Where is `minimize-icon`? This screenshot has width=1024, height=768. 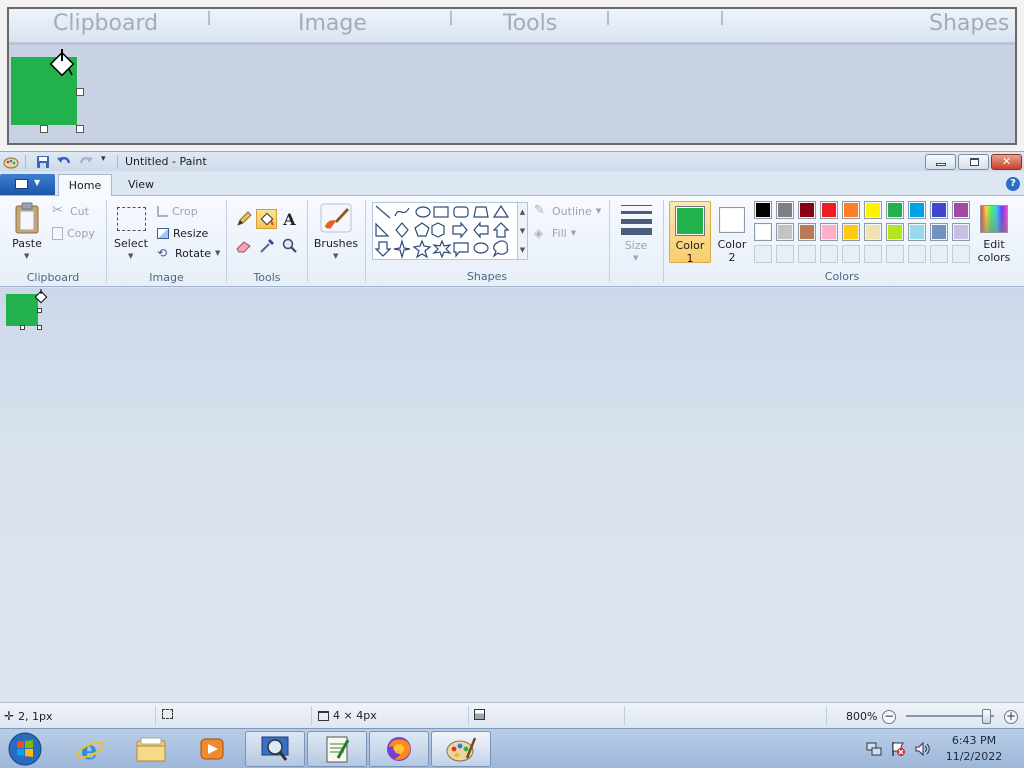 minimize-icon is located at coordinates (941, 164).